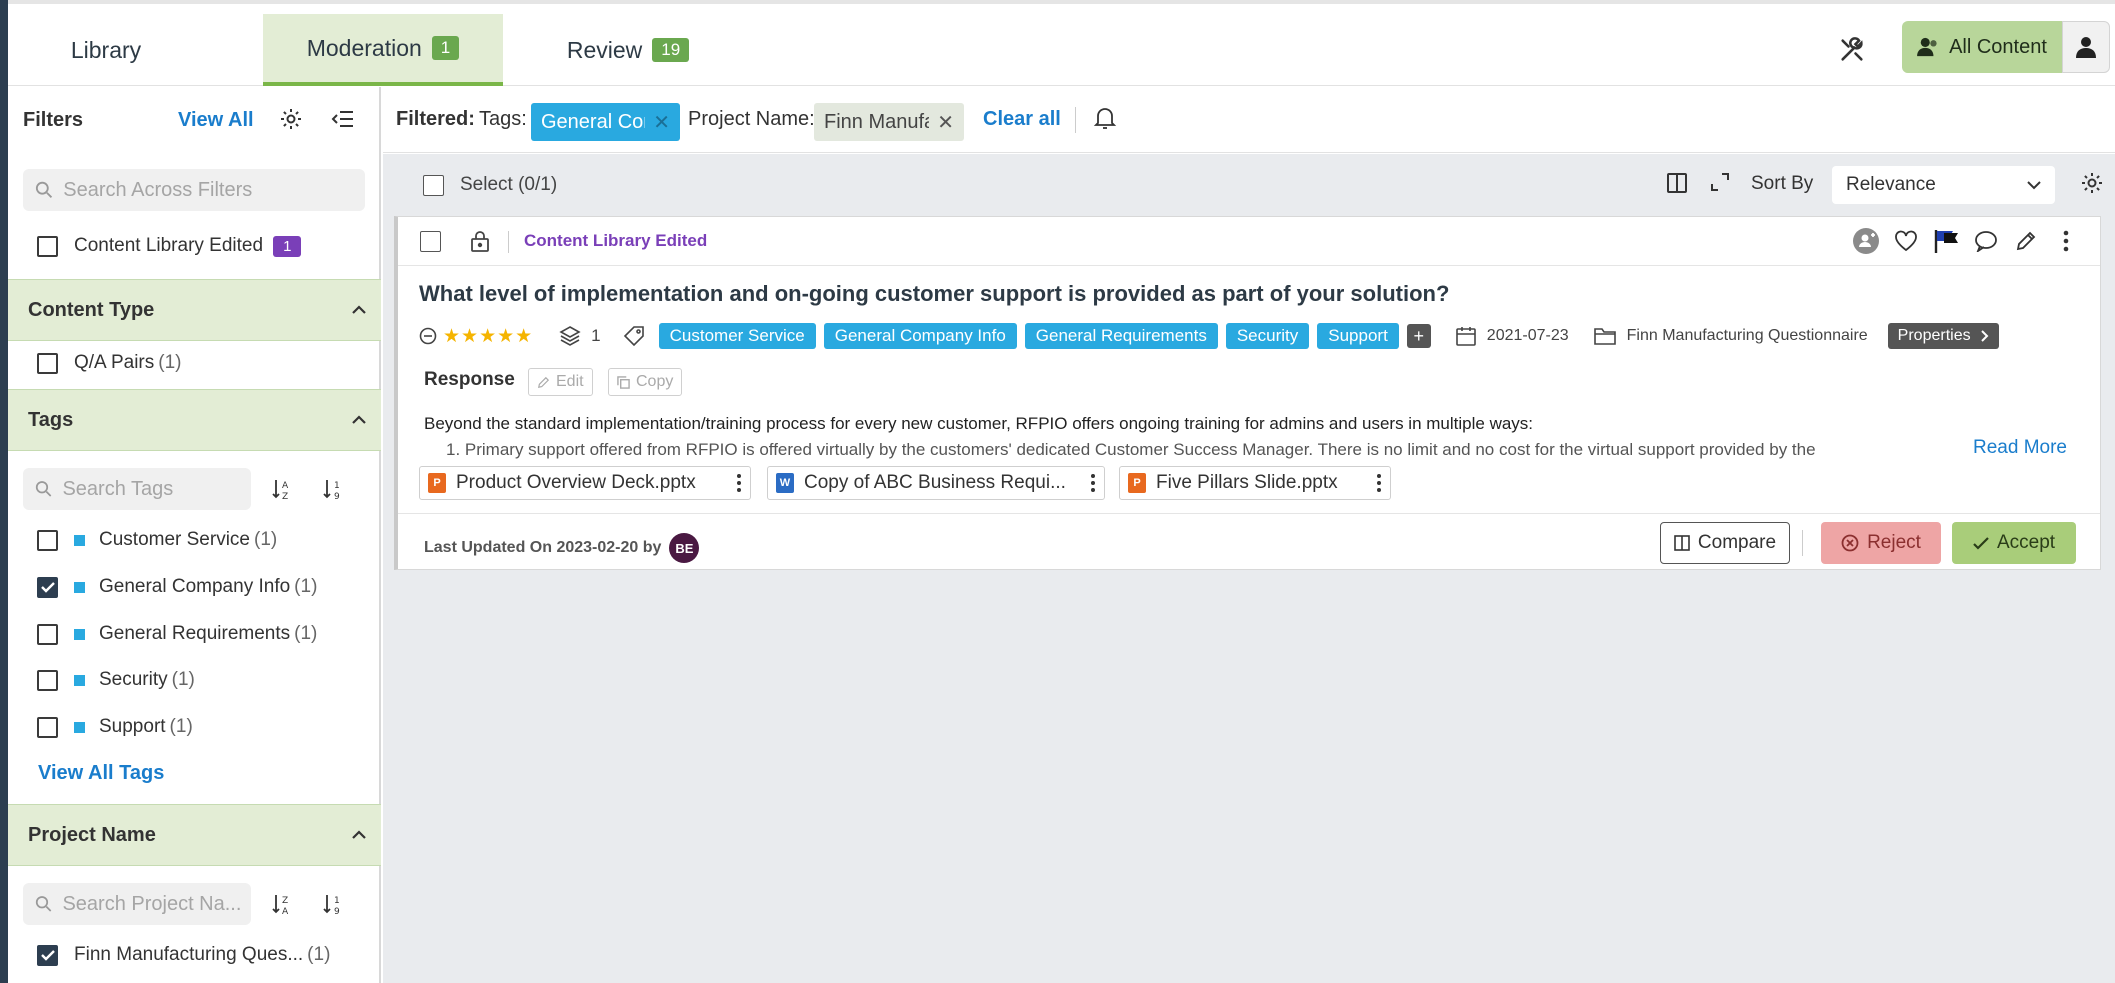 This screenshot has width=2115, height=983. What do you see at coordinates (194, 420) in the screenshot?
I see `tags-section-header: Tags` at bounding box center [194, 420].